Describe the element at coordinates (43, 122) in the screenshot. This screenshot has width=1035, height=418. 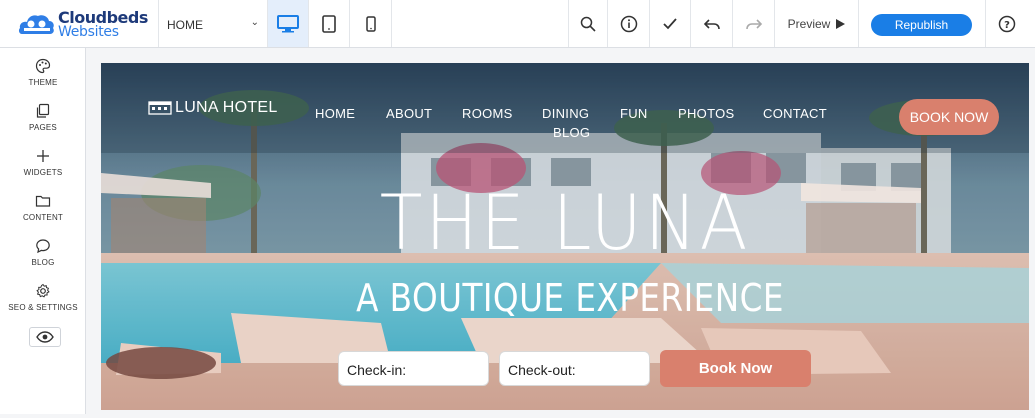
I see `sidebar-item-pages: PAGES` at that location.